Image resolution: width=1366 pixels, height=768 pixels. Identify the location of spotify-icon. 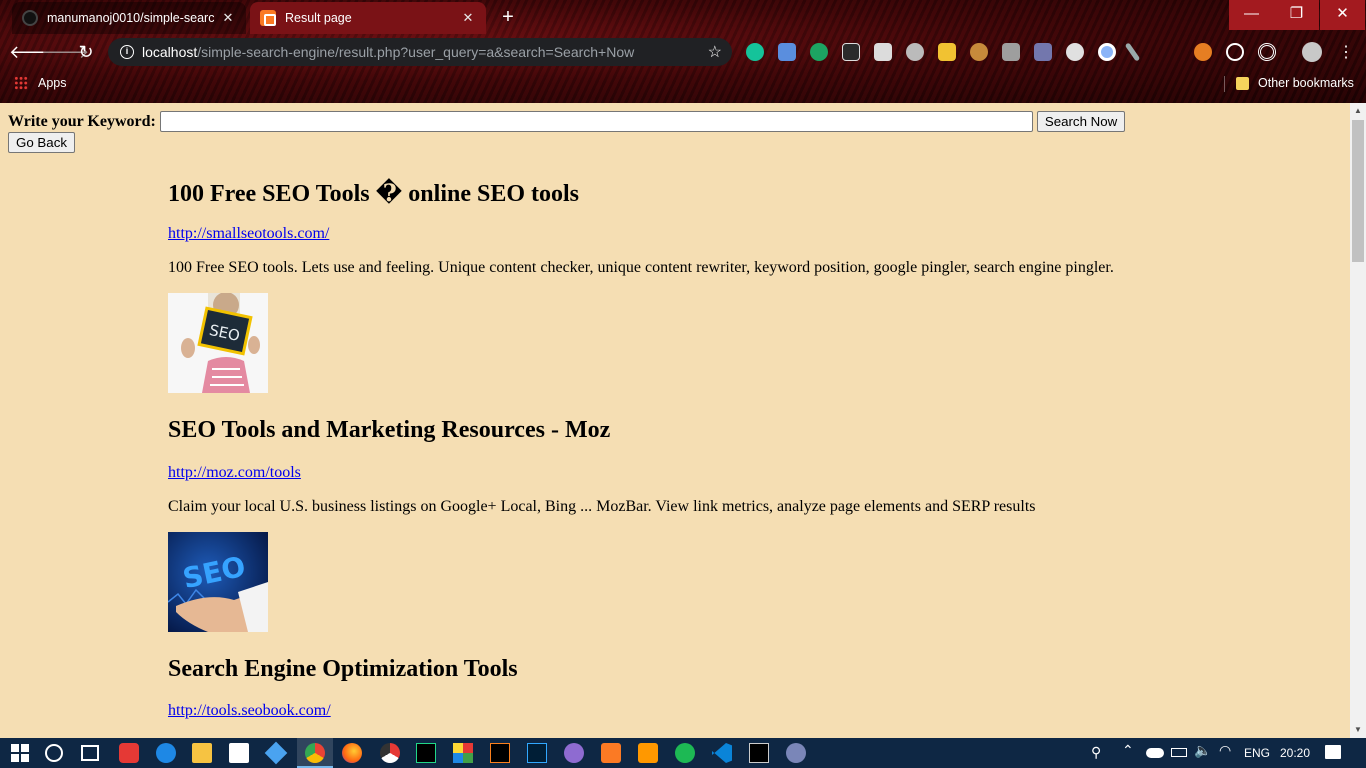
(685, 753).